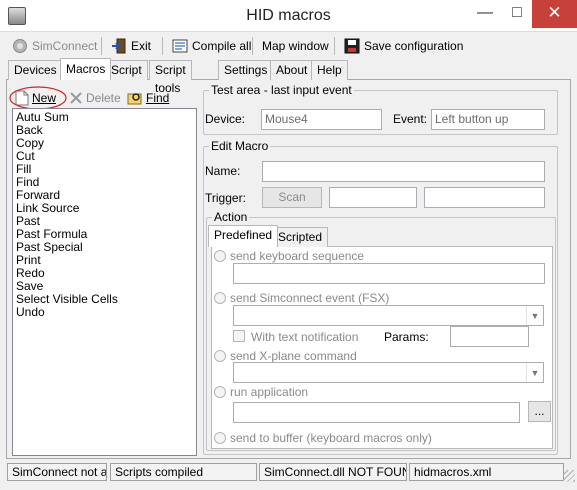  What do you see at coordinates (388, 315) in the screenshot?
I see `simconnect-event-combo: ▼` at bounding box center [388, 315].